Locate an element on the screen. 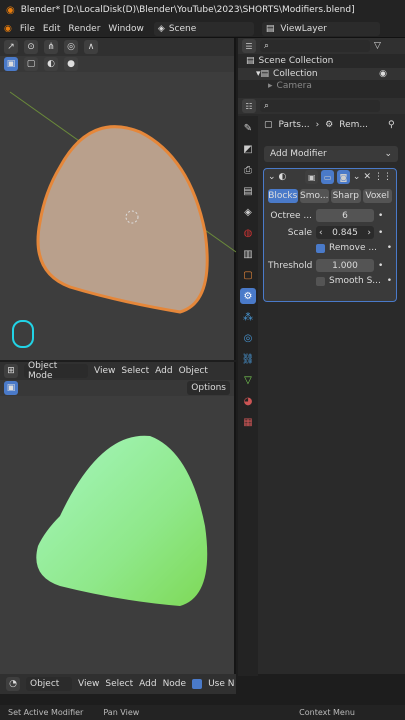 This screenshot has width=405, height=720. node-object-label: Object is located at coordinates (45, 684).